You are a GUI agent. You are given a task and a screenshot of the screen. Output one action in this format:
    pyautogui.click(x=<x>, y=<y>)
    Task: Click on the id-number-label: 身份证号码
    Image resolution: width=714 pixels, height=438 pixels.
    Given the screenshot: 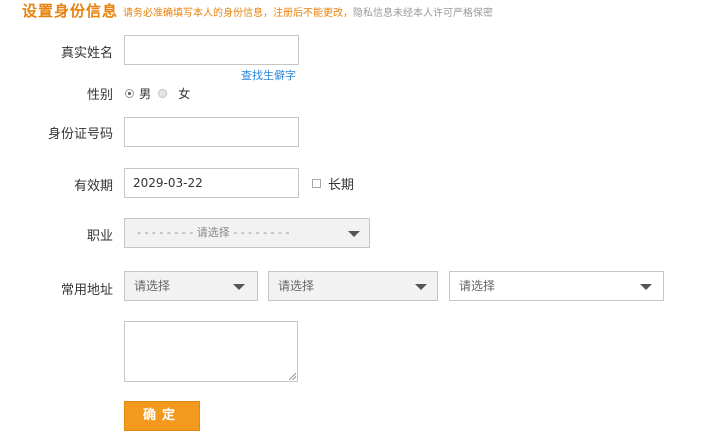 What is the action you would take?
    pyautogui.click(x=80, y=134)
    